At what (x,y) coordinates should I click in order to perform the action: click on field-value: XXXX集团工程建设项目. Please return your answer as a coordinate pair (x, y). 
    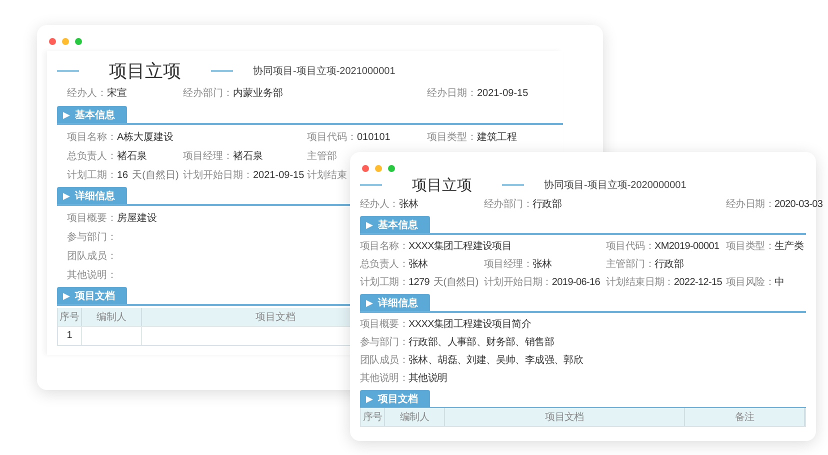
    Looking at the image, I should click on (460, 246).